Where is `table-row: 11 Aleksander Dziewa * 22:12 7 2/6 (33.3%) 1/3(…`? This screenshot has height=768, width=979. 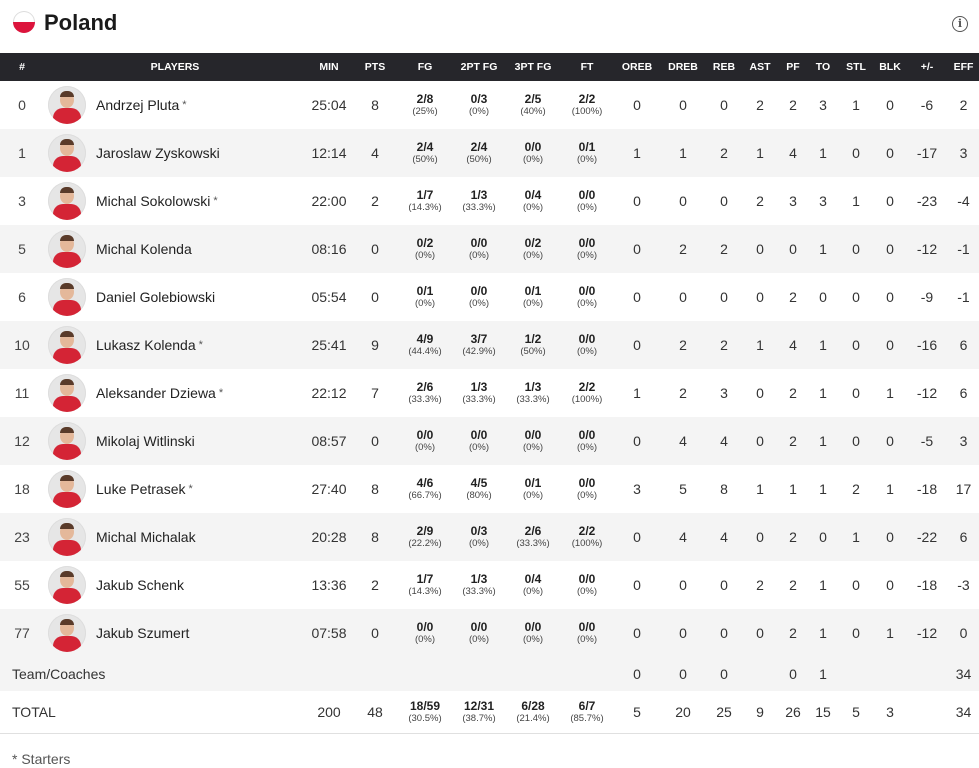 table-row: 11 Aleksander Dziewa * 22:12 7 2/6 (33.3%) 1/3(… is located at coordinates (489, 393).